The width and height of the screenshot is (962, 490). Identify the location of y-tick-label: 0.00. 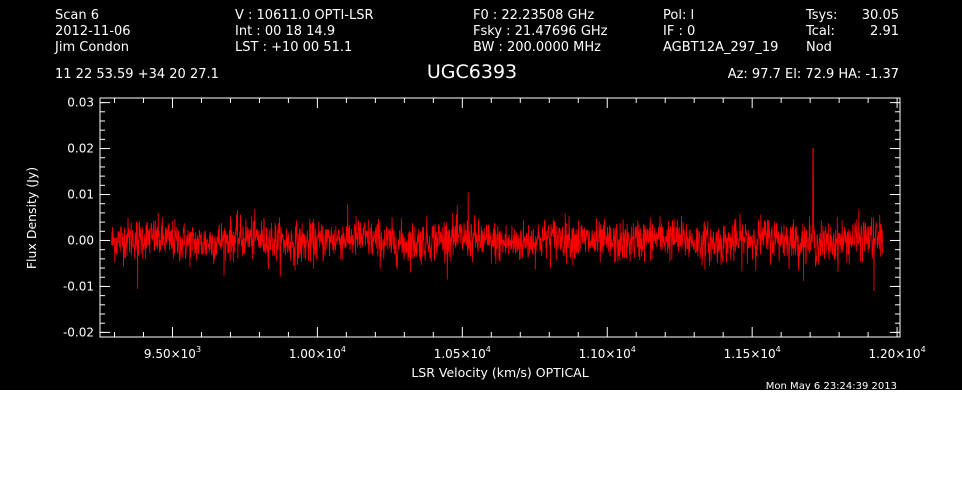
(80, 240).